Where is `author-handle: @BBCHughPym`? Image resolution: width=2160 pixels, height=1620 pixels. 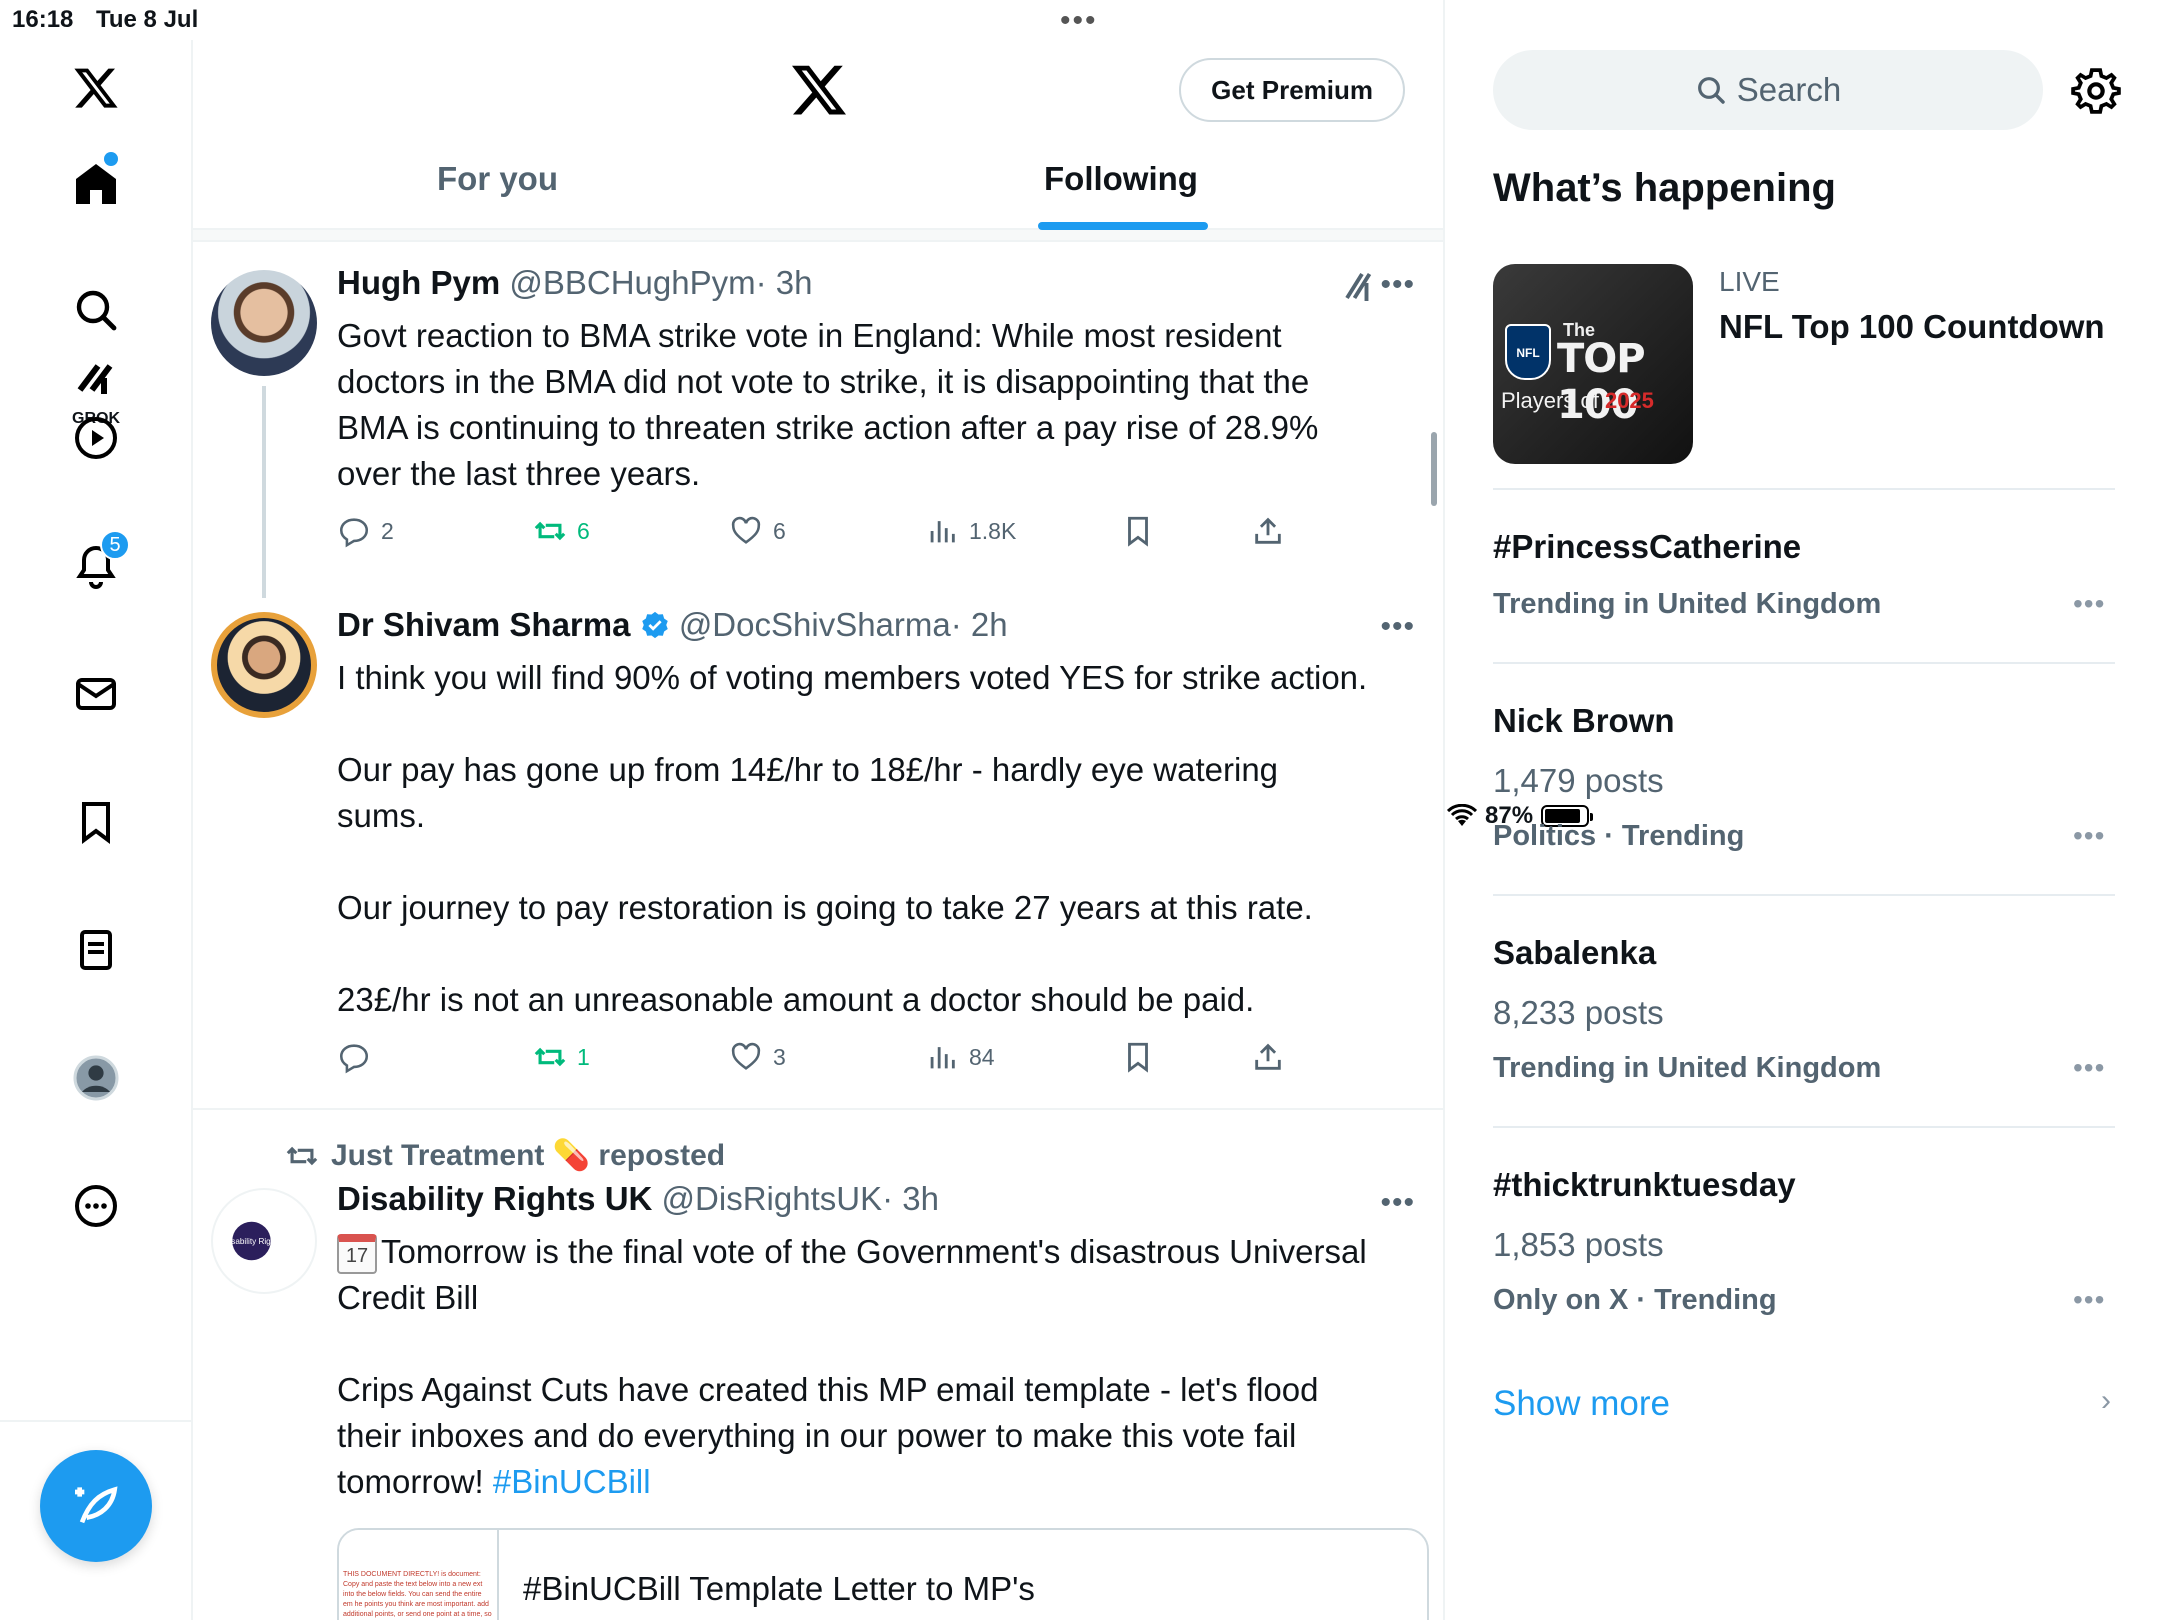 author-handle: @BBCHughPym is located at coordinates (632, 282).